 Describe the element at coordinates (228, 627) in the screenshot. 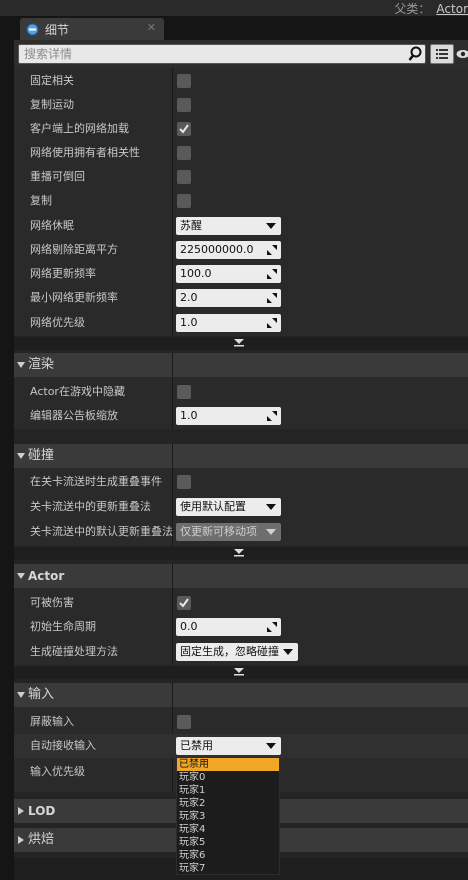

I see `number-field: 0.0` at that location.